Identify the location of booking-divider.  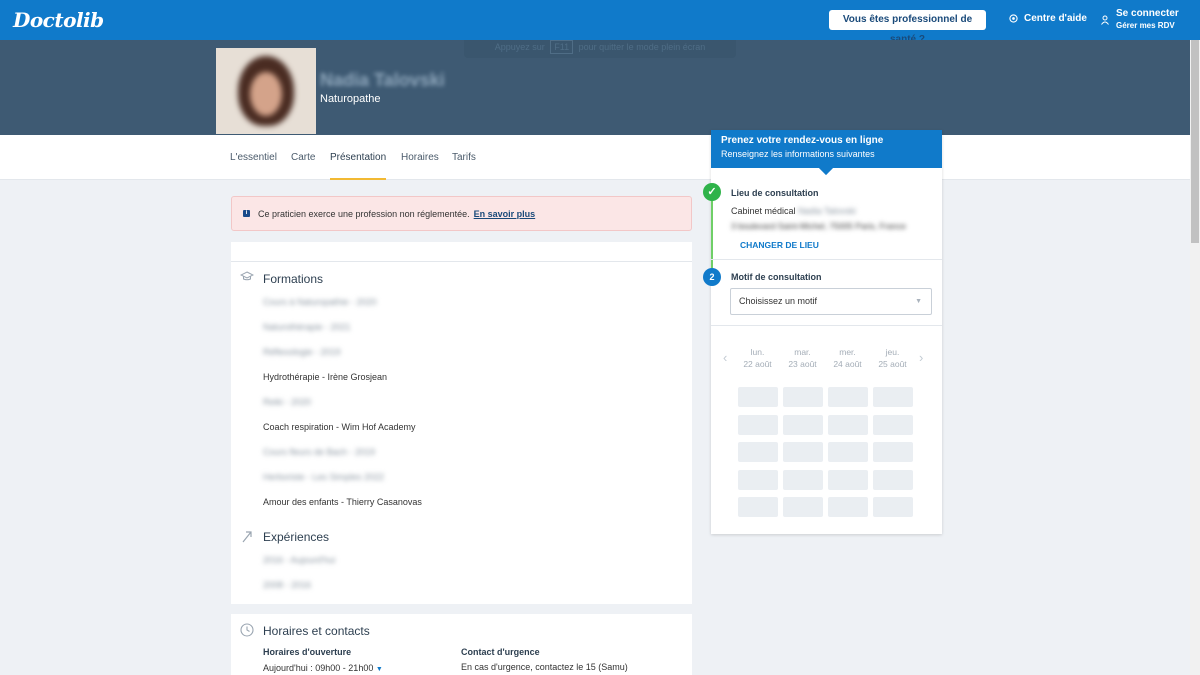
(826, 259).